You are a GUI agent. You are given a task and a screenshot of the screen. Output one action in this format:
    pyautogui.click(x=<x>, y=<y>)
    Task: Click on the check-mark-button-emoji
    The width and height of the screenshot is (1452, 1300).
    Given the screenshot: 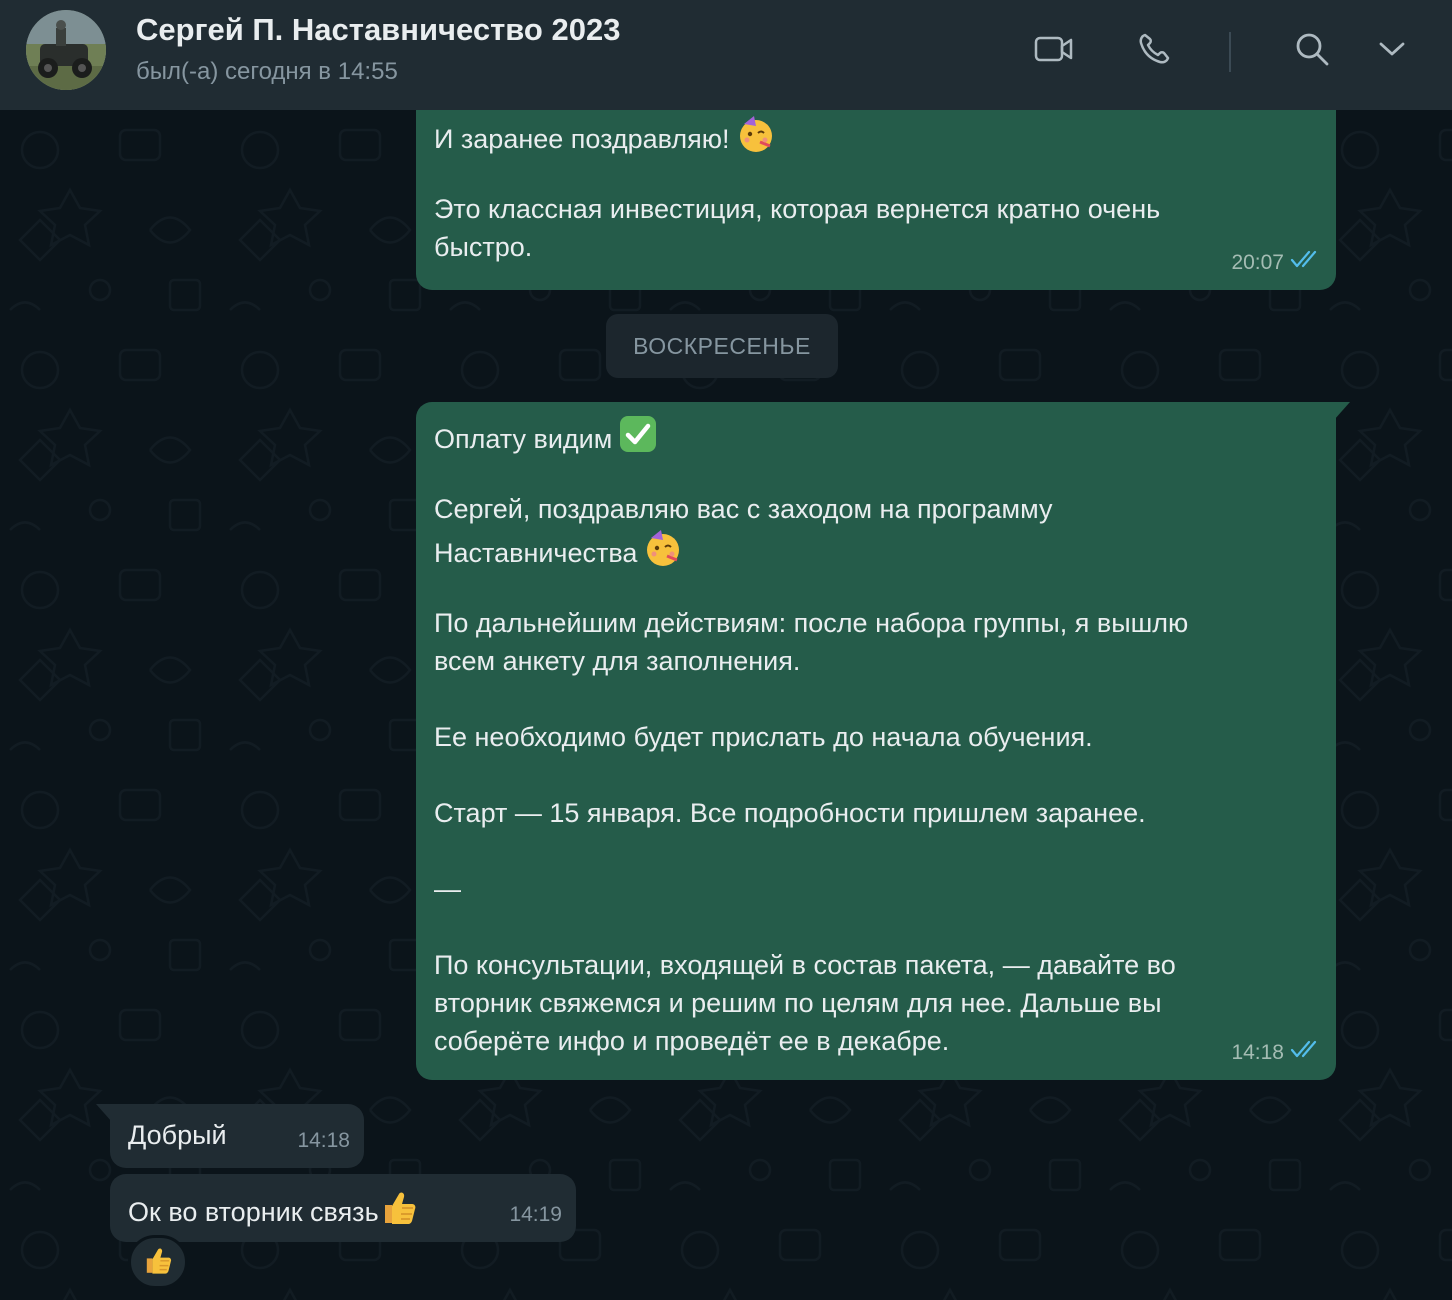 What is the action you would take?
    pyautogui.click(x=638, y=434)
    